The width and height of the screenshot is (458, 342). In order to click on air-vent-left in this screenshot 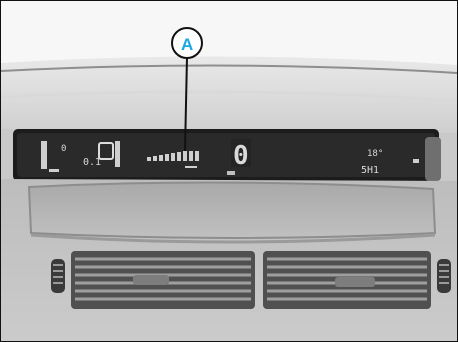, I will do `click(163, 280)`.